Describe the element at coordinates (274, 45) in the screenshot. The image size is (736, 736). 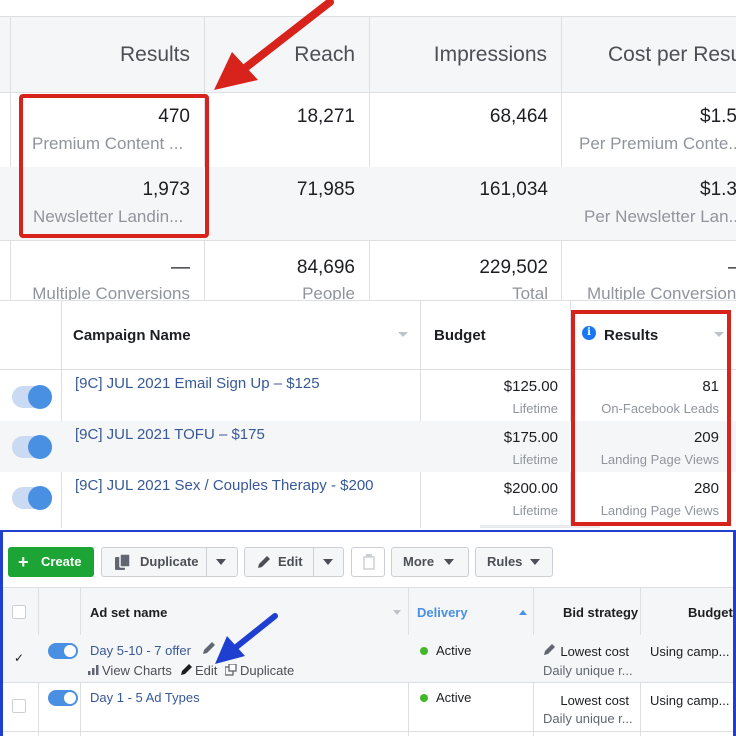
I see `red-arrow-icon` at that location.